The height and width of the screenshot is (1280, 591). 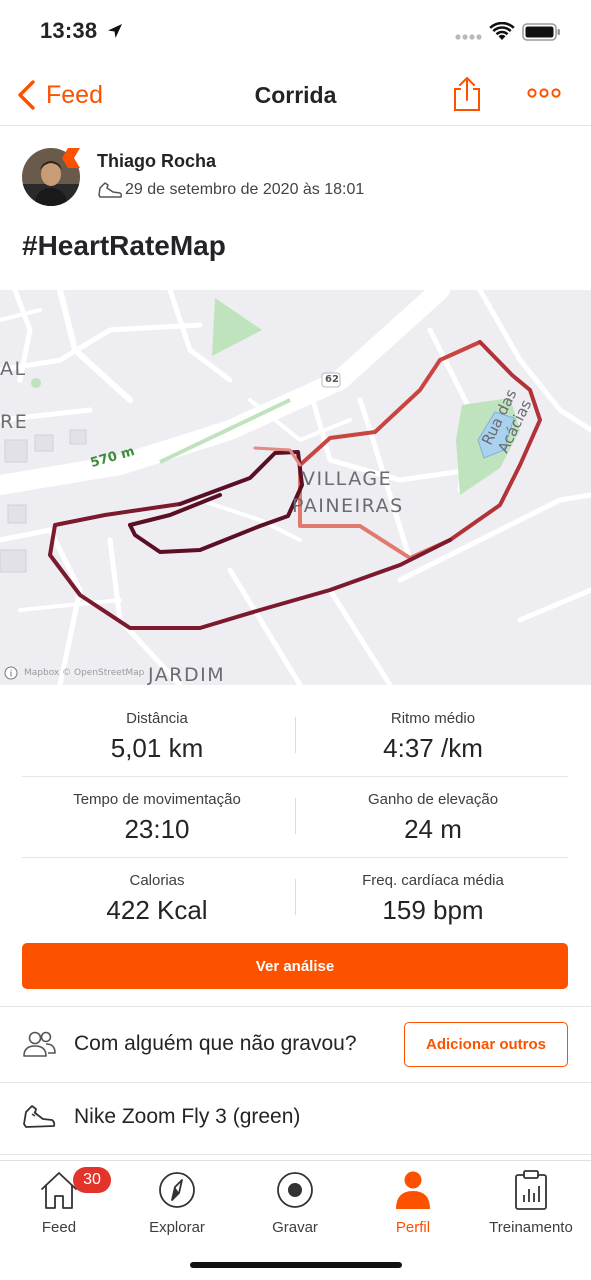 I want to click on activity-title: #HeartRateMap, so click(x=124, y=245).